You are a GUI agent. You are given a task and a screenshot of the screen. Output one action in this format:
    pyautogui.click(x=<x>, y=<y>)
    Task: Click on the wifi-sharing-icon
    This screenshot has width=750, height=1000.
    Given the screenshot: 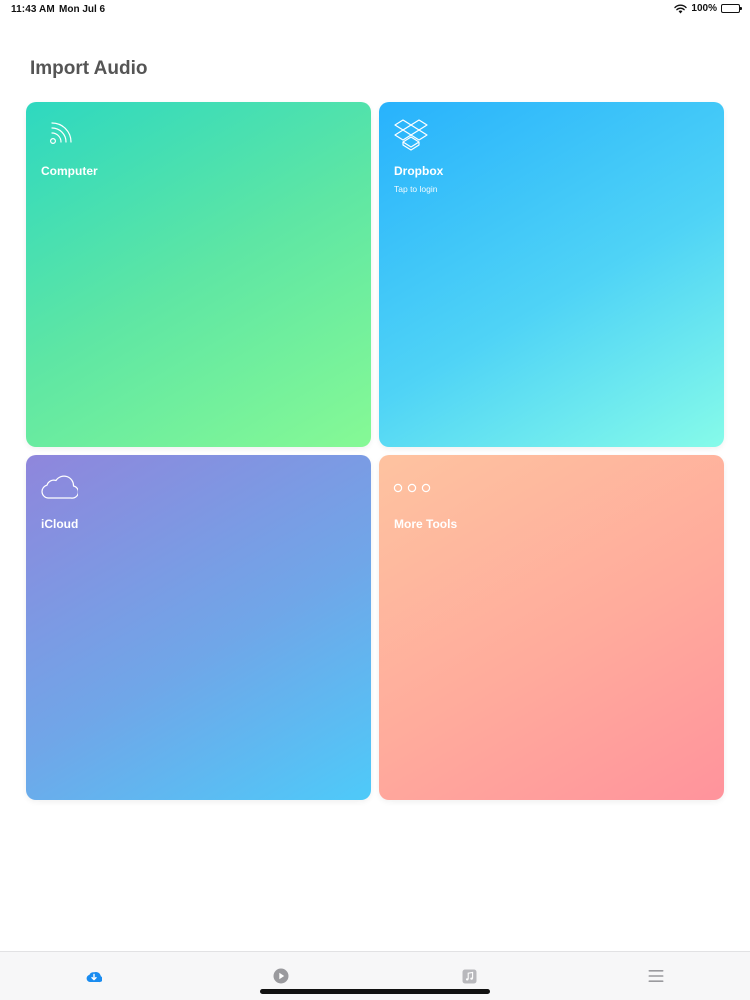 What is the action you would take?
    pyautogui.click(x=57, y=134)
    